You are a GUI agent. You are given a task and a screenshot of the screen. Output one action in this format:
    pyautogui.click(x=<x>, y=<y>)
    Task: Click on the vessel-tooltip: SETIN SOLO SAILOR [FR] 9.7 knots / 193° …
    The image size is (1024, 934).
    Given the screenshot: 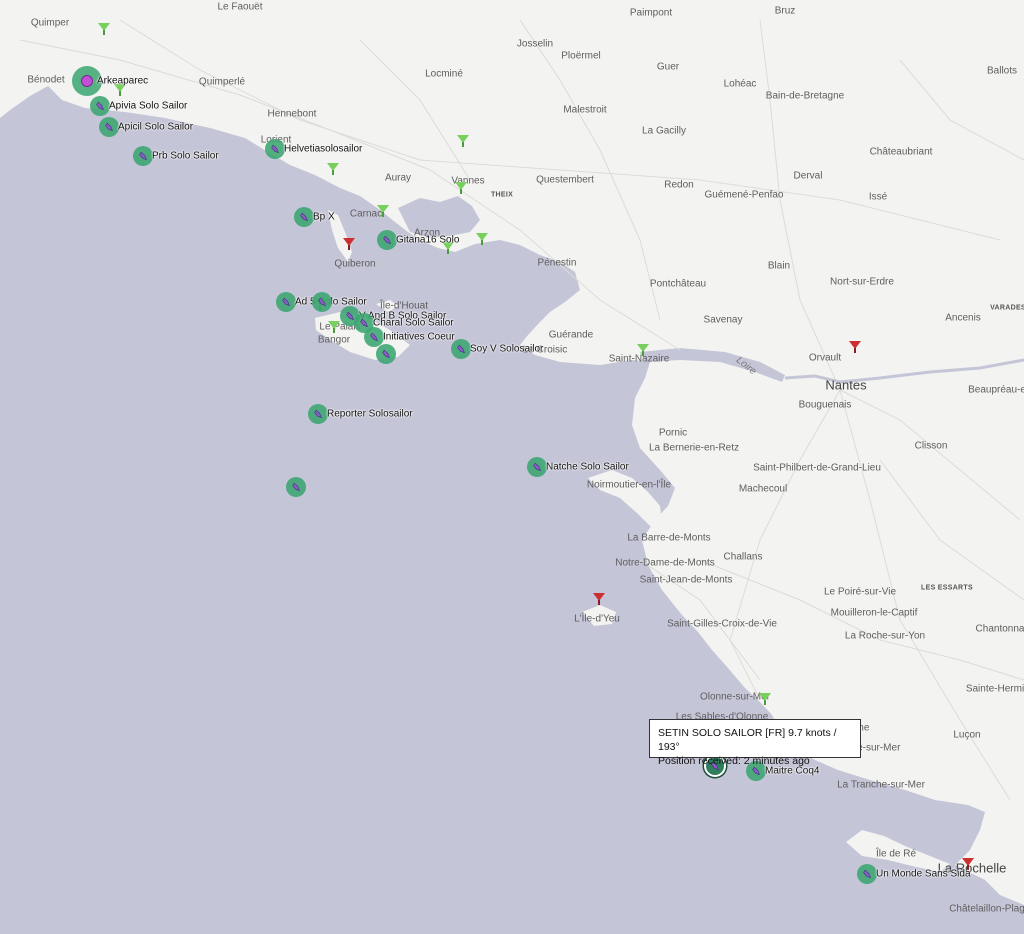 What is the action you would take?
    pyautogui.click(x=755, y=743)
    